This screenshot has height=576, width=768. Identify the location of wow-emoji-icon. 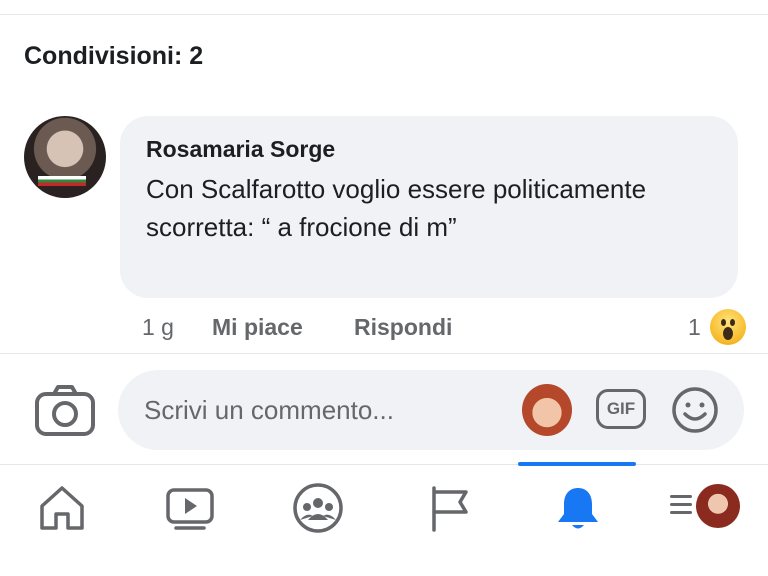
(728, 327).